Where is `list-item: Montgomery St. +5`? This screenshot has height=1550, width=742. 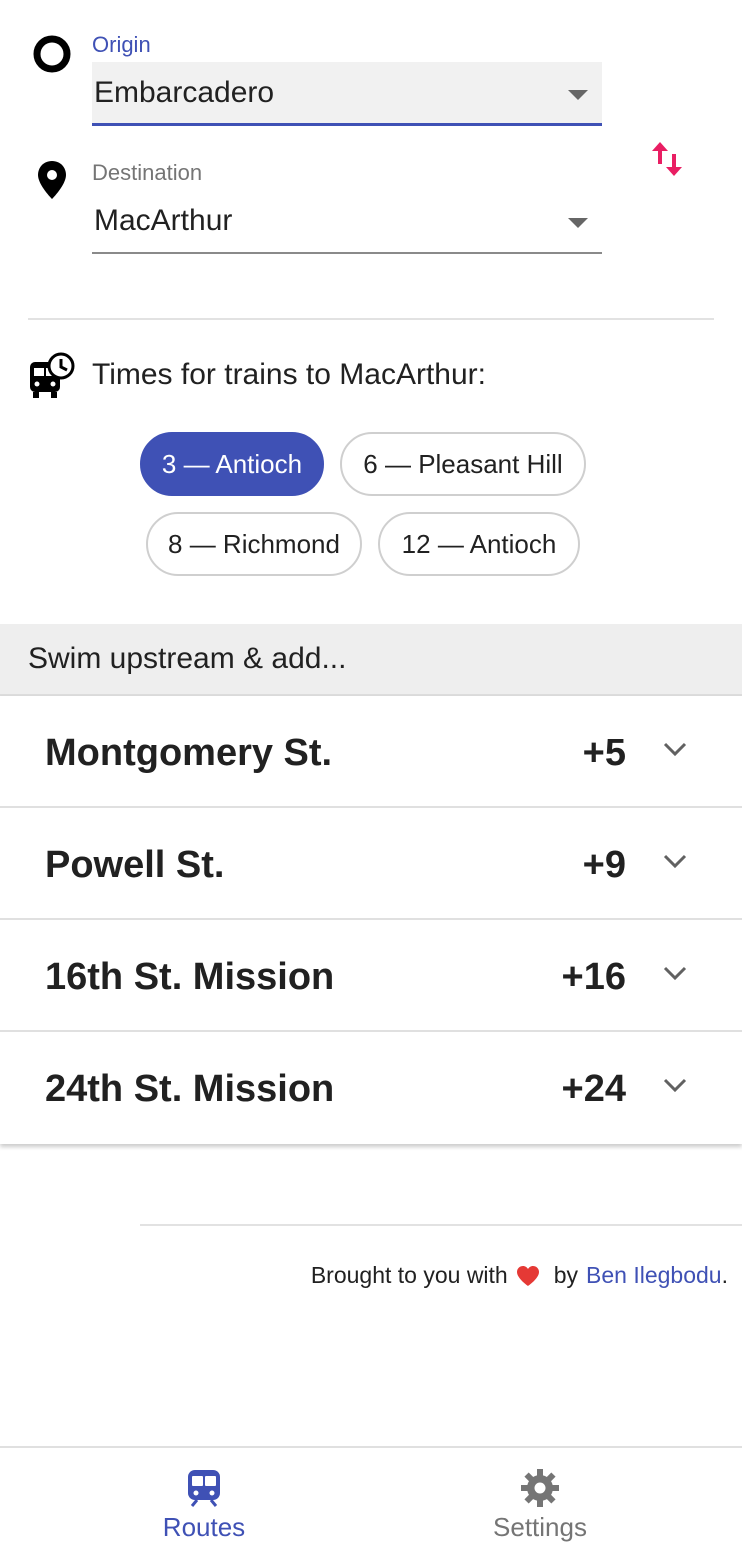
list-item: Montgomery St. +5 is located at coordinates (371, 752).